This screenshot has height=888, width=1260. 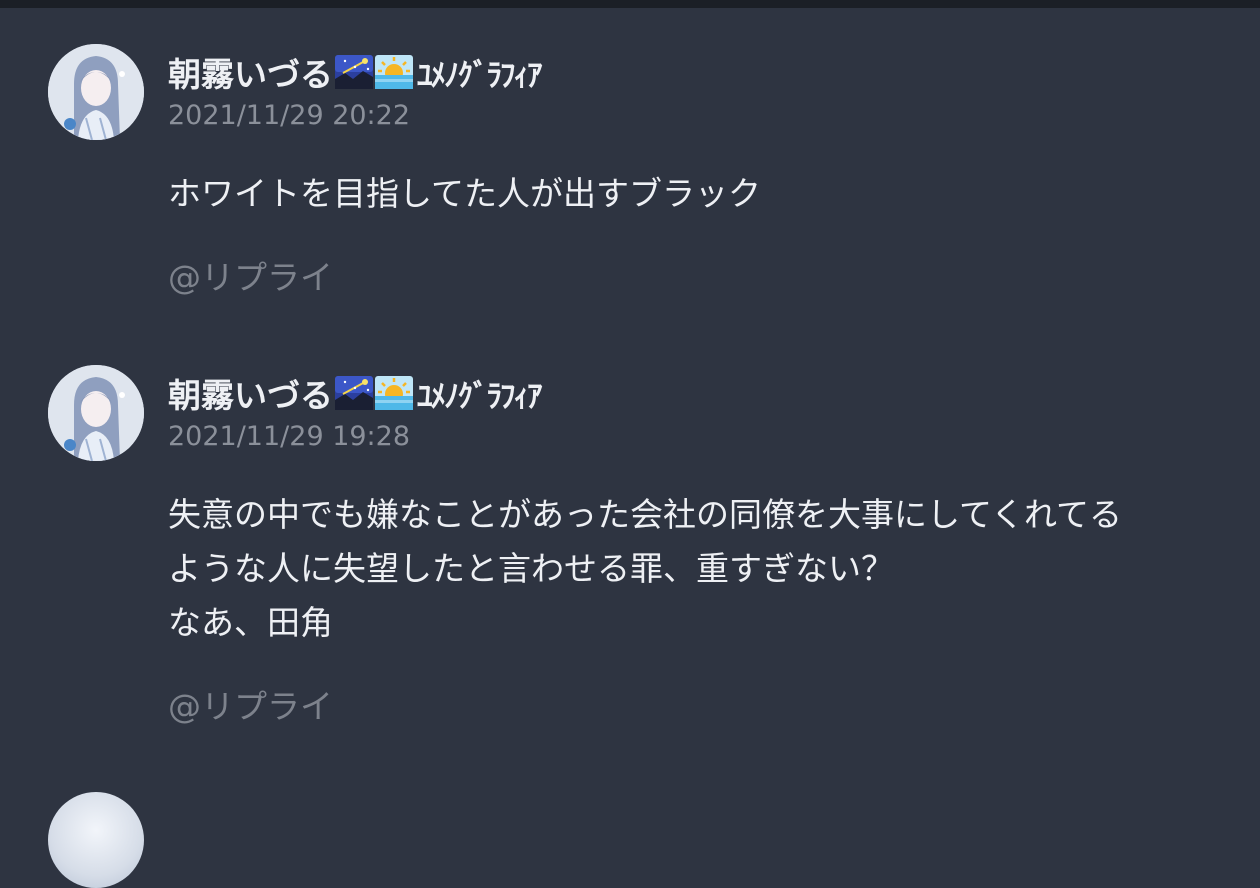 I want to click on post-timestamp: 2021/11/29 19:28, so click(x=289, y=436).